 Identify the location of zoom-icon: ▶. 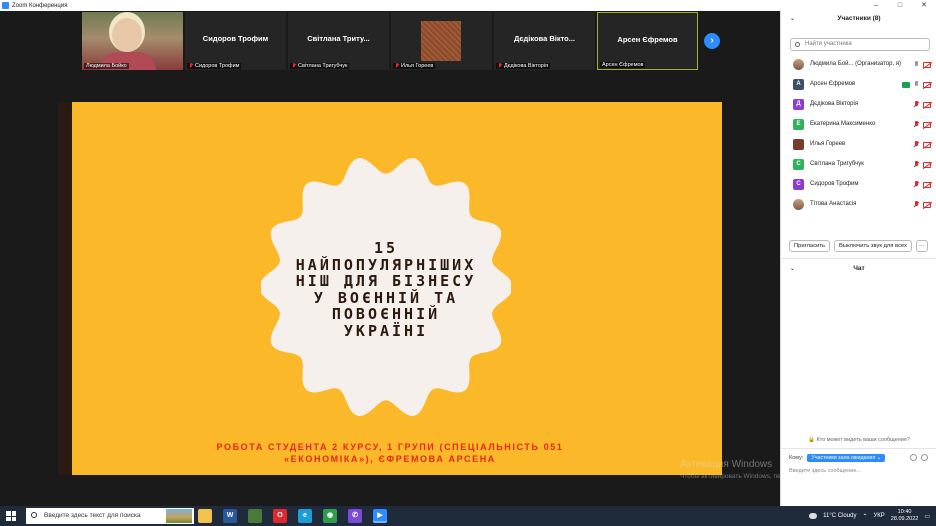
(380, 516).